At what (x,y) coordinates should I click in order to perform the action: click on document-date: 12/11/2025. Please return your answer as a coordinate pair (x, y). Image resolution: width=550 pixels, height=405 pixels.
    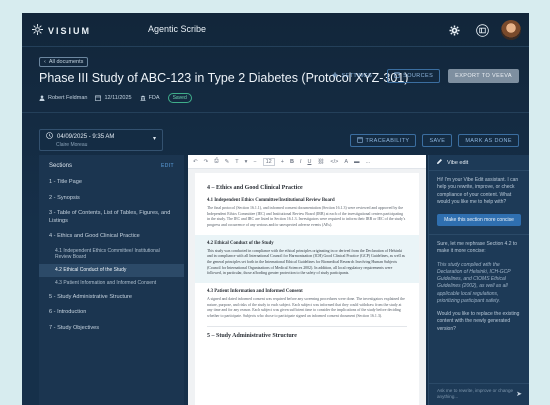
    Looking at the image, I should click on (118, 98).